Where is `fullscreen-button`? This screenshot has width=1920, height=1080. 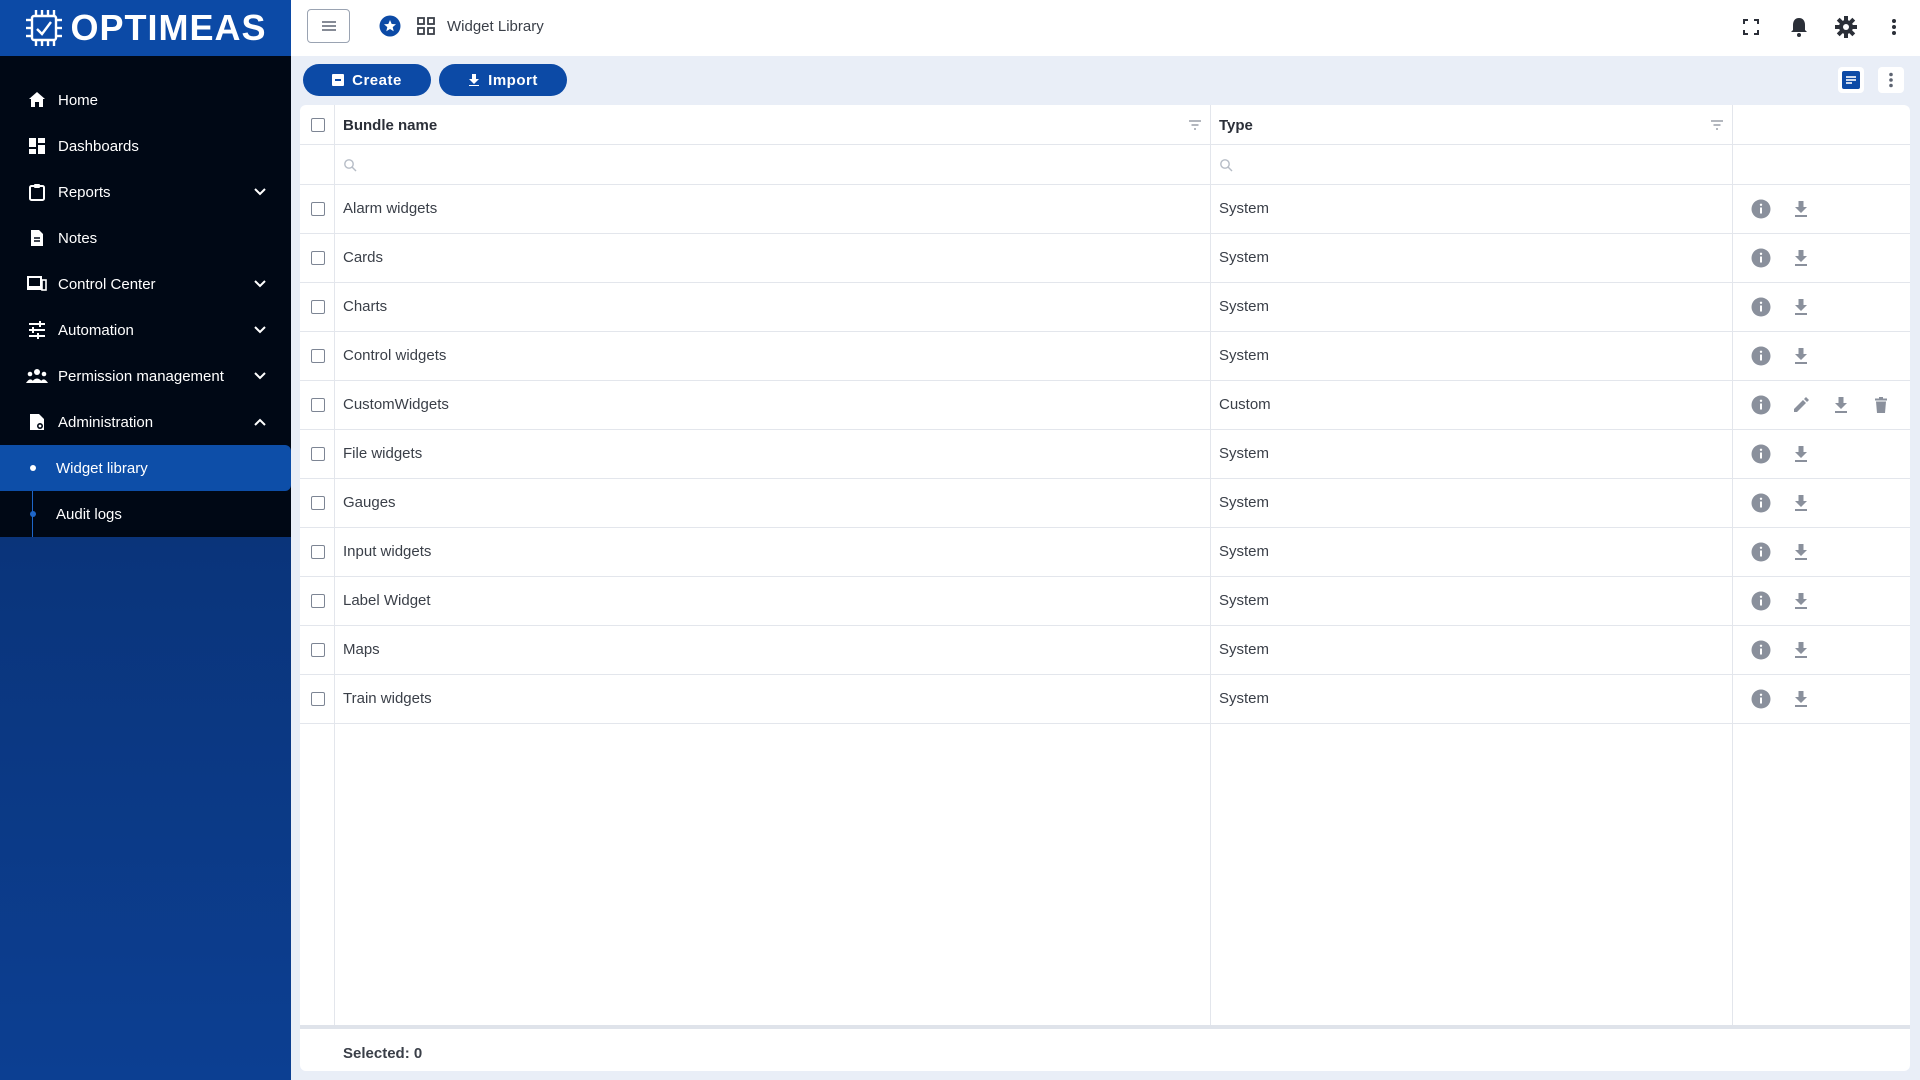
fullscreen-button is located at coordinates (1751, 27).